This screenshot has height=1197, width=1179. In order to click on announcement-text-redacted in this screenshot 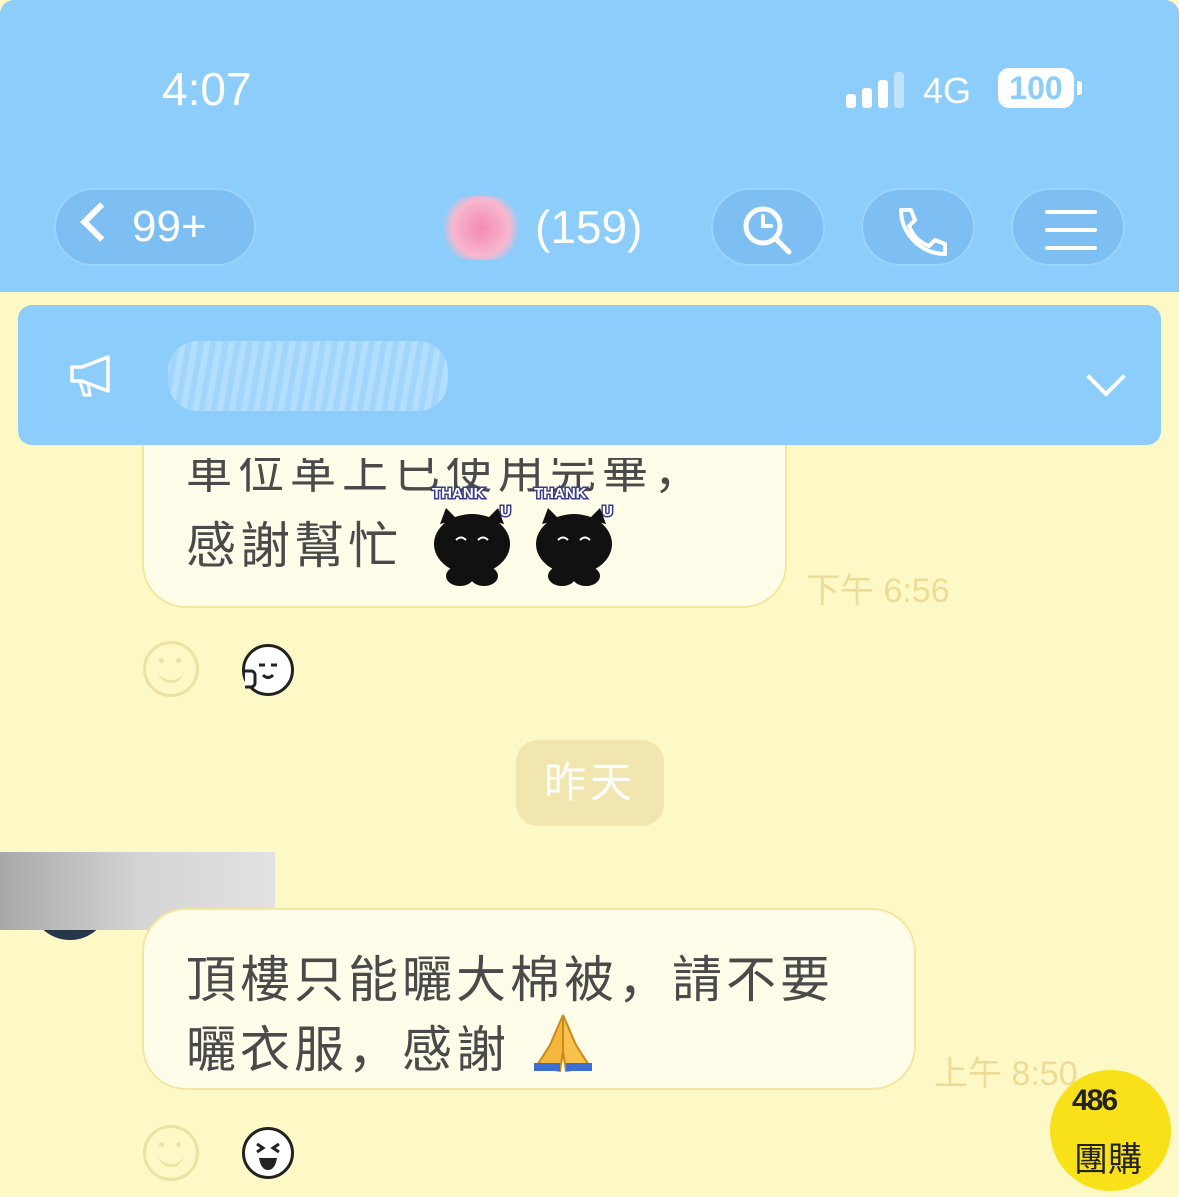, I will do `click(308, 376)`.